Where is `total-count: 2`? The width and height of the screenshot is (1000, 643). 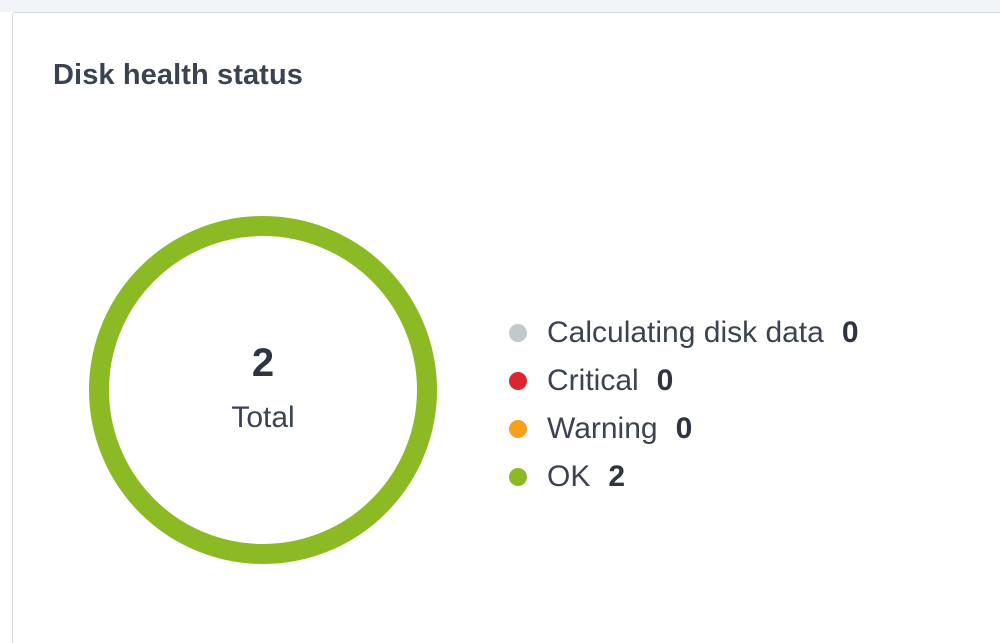 total-count: 2 is located at coordinates (263, 363).